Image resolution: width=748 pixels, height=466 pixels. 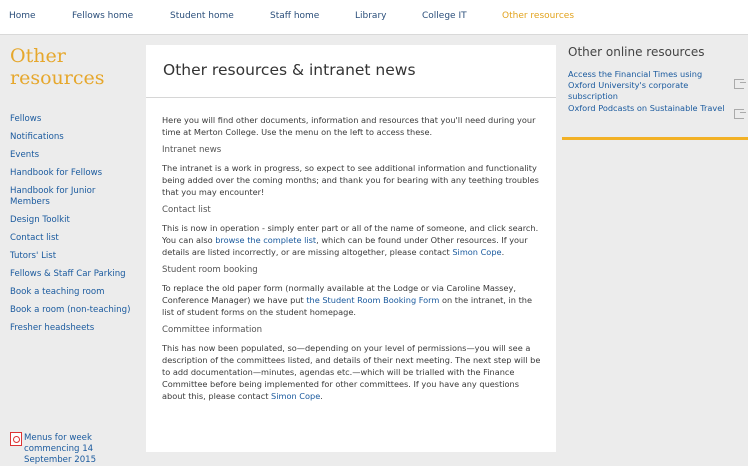 I want to click on simon-cope-link-2: Simon Cope, so click(x=295, y=396).